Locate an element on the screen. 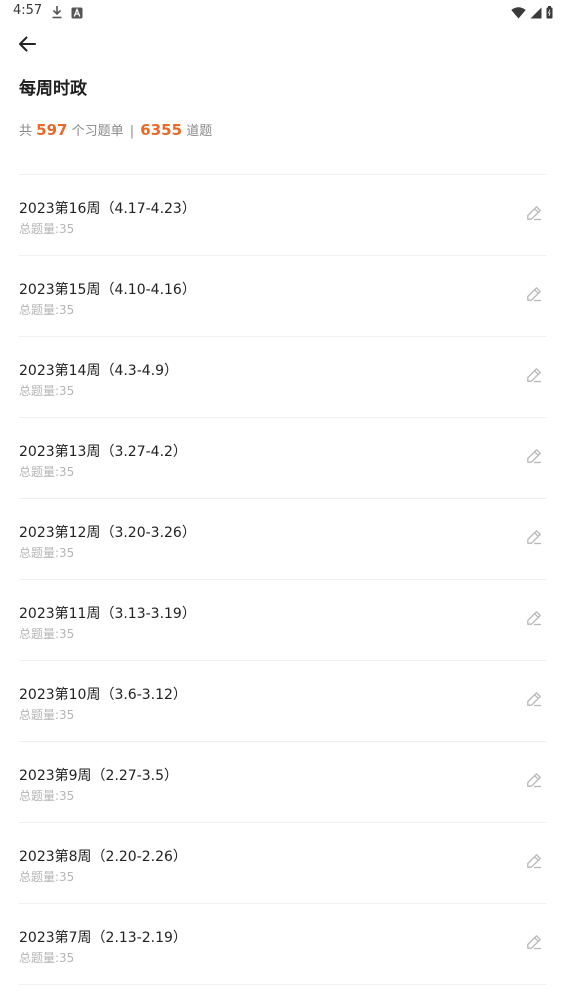 This screenshot has width=565, height=1004. list-item: 2023第16周（4.17-4.23） 总题量:35 is located at coordinates (282, 215).